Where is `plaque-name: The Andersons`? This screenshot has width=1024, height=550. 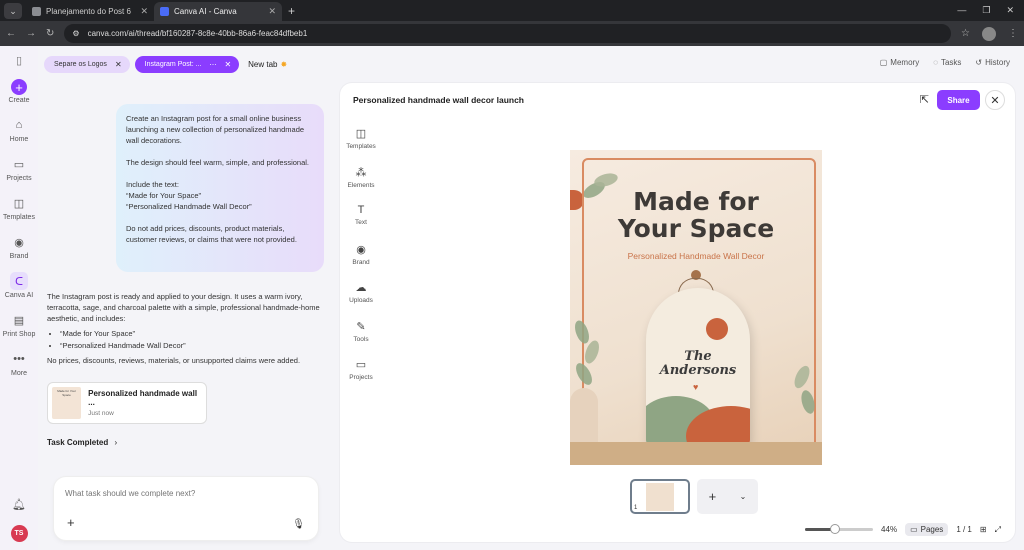
plaque-name: The Andersons is located at coordinates (698, 364).